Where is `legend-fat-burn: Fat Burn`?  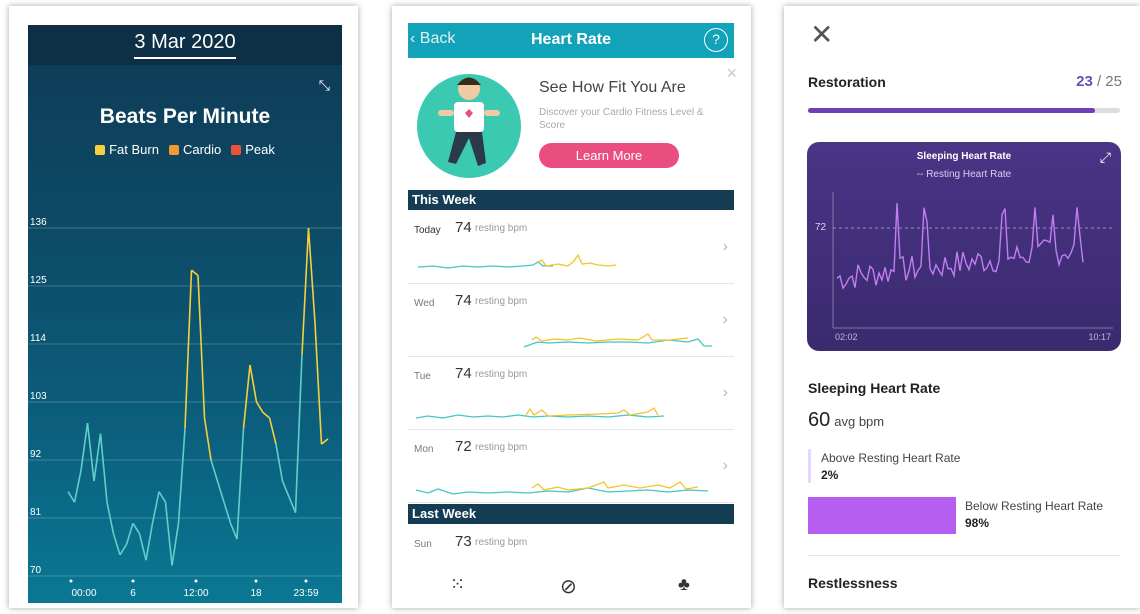 legend-fat-burn: Fat Burn is located at coordinates (127, 149).